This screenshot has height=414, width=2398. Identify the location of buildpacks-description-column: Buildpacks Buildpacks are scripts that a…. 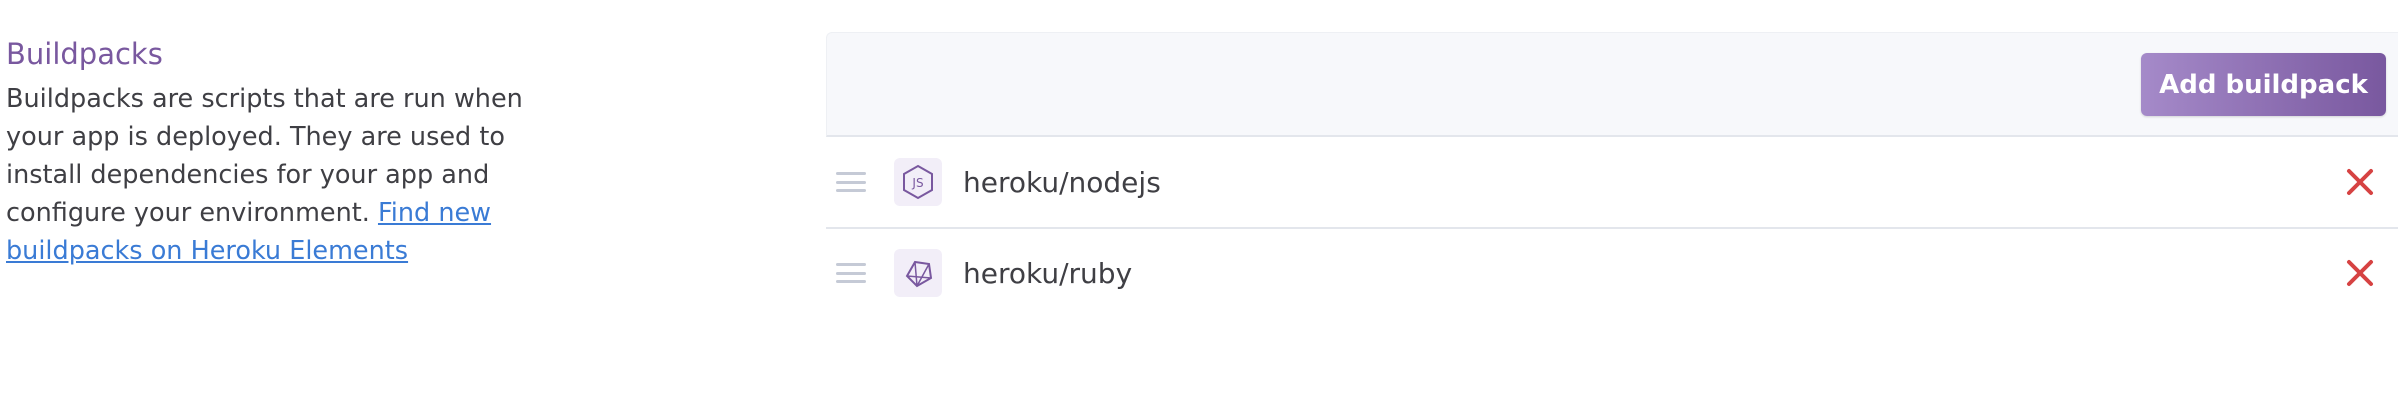
(286, 150).